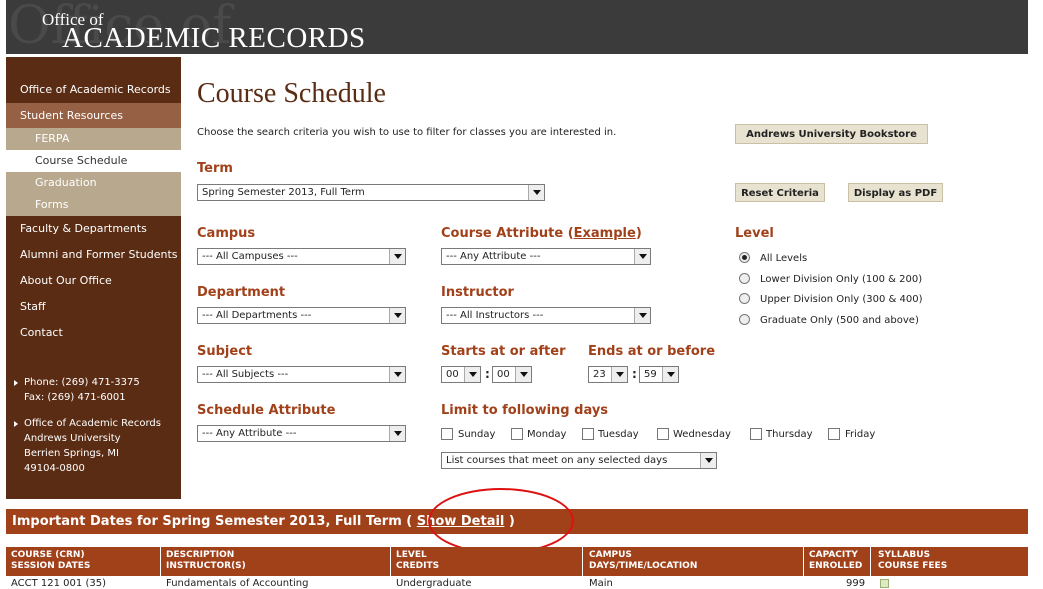 This screenshot has height=589, width=1043. Describe the element at coordinates (835, 561) in the screenshot. I see `column-header-capacity: CAPACITY ENROLLED` at that location.